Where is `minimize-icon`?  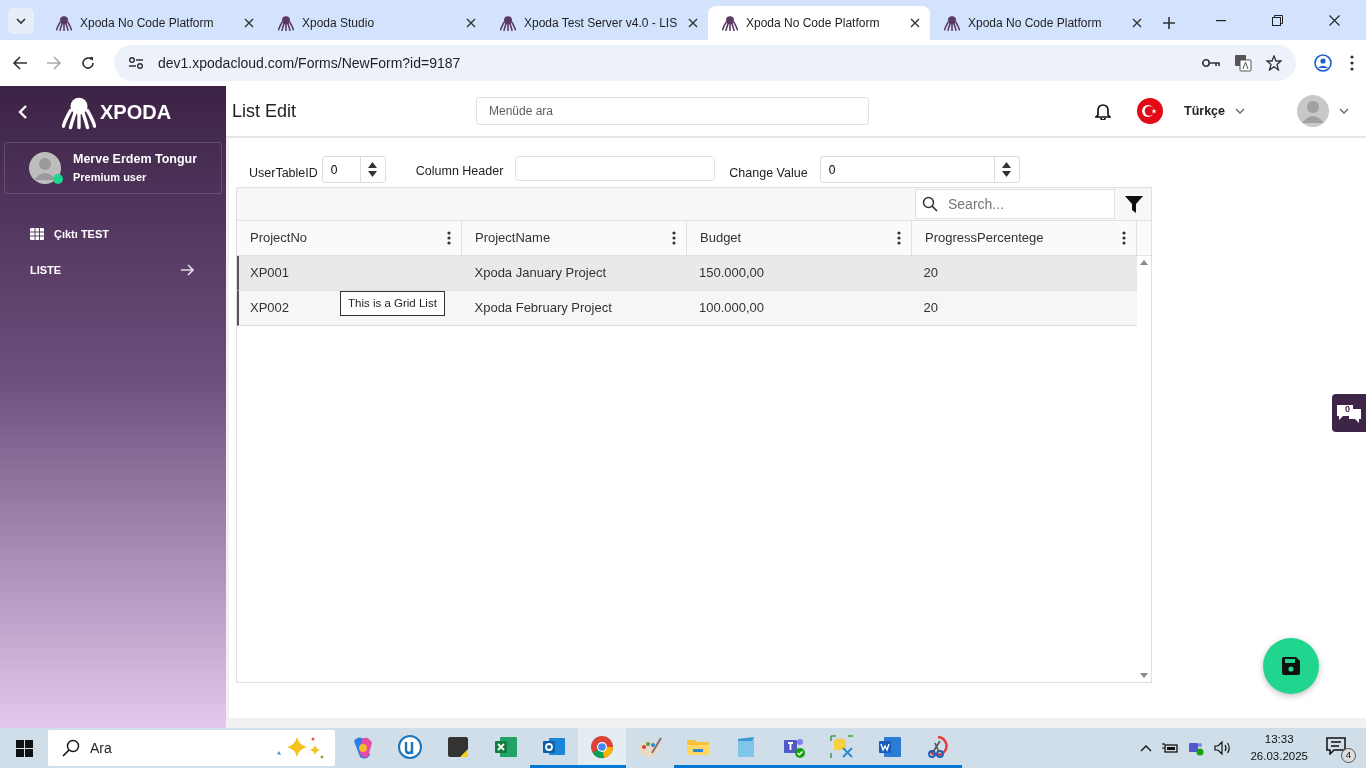
minimize-icon is located at coordinates (1221, 20).